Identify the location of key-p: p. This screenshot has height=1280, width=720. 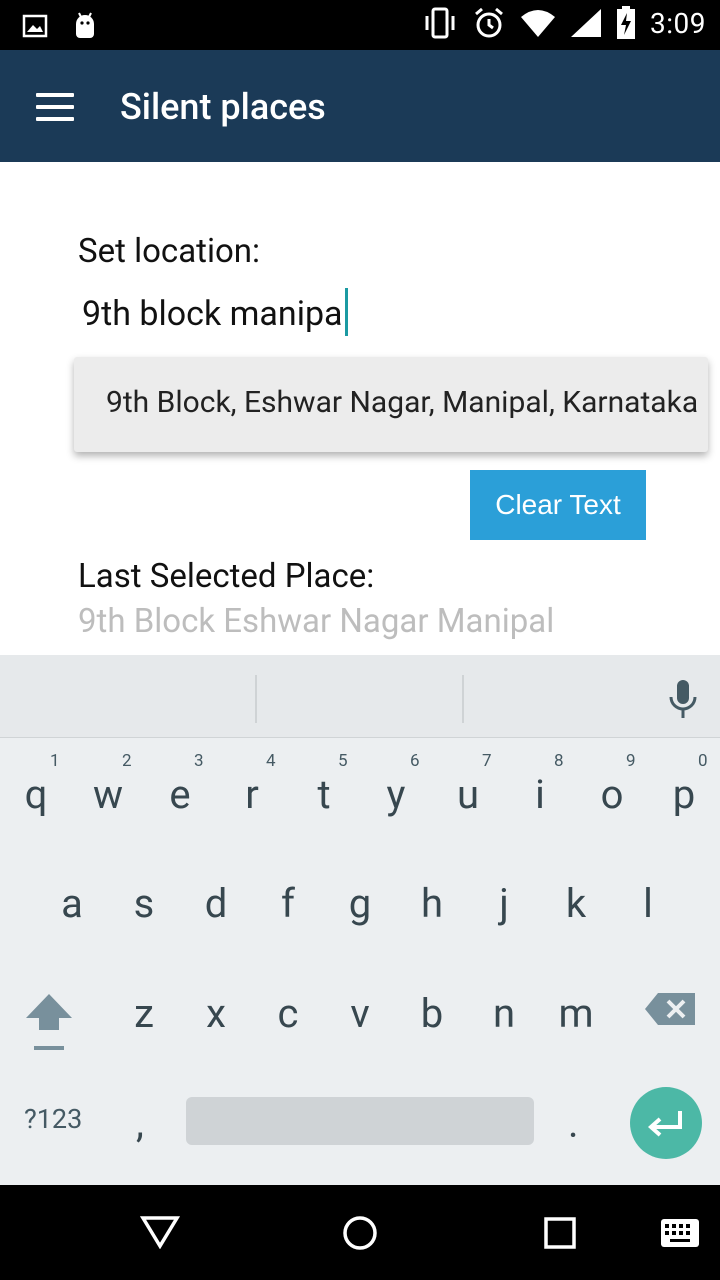
(684, 794).